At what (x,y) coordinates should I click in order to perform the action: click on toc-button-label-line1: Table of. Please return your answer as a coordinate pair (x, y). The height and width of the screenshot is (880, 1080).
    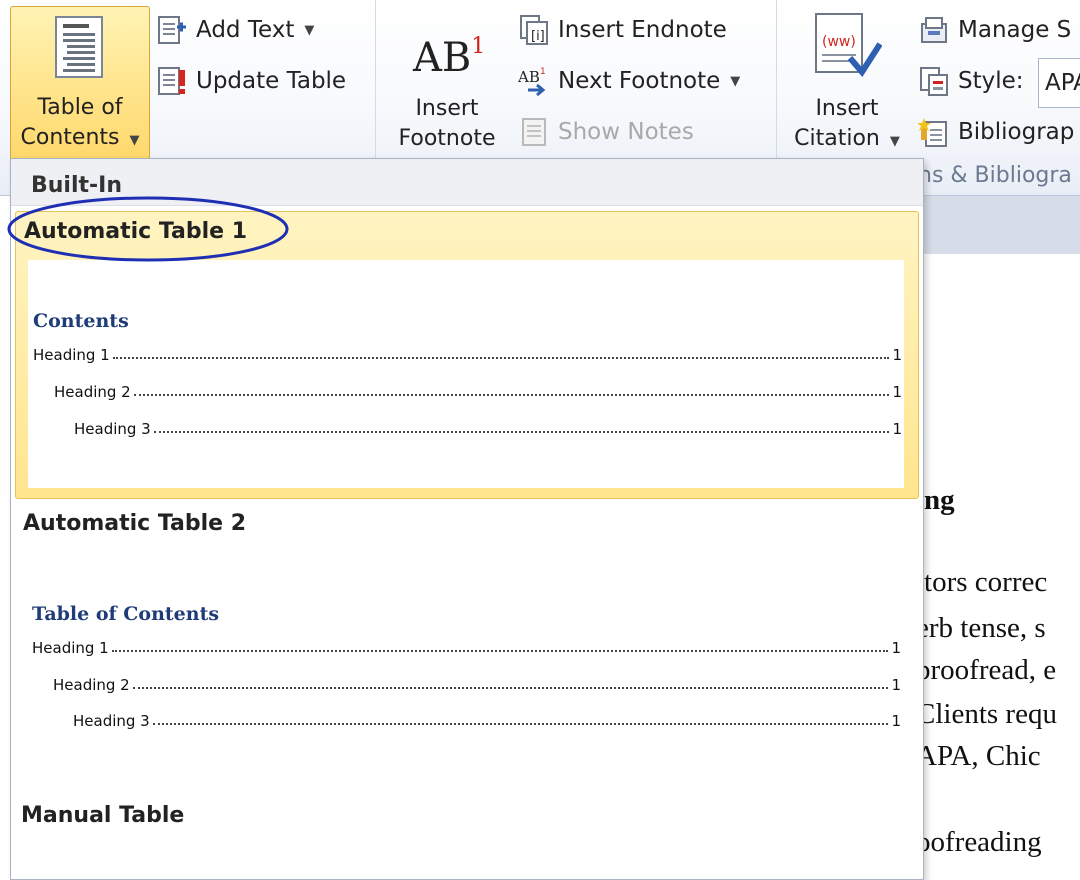
    Looking at the image, I should click on (80, 107).